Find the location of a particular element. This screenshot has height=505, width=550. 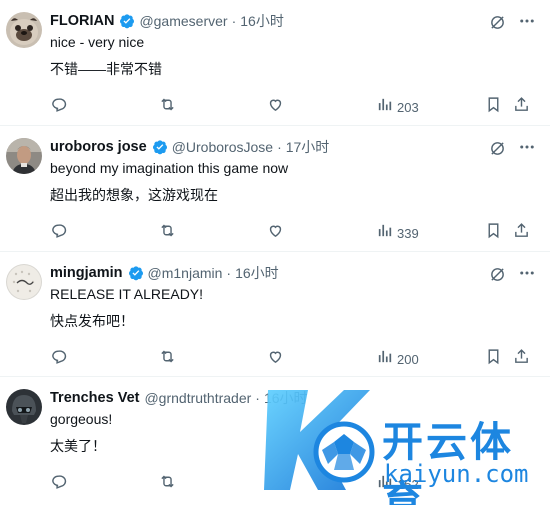

tweet-header: FLORIAN @gameserver · 16小时 is located at coordinates (167, 21).